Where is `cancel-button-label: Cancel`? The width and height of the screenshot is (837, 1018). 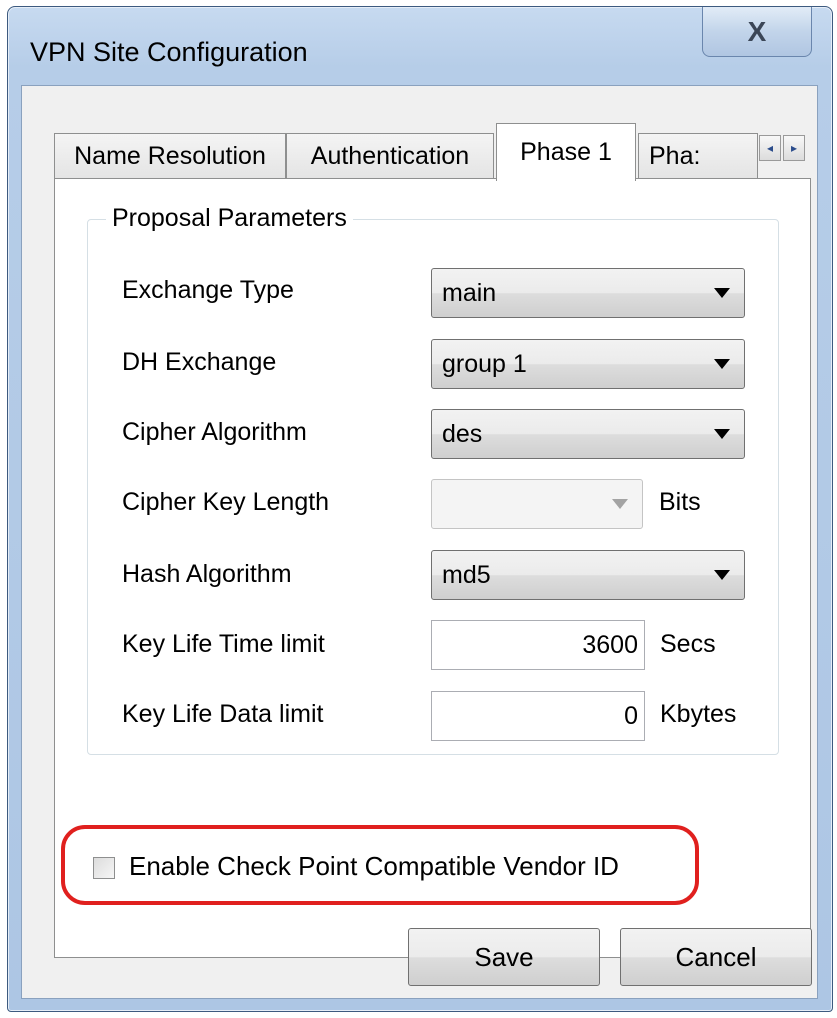
cancel-button-label: Cancel is located at coordinates (716, 956).